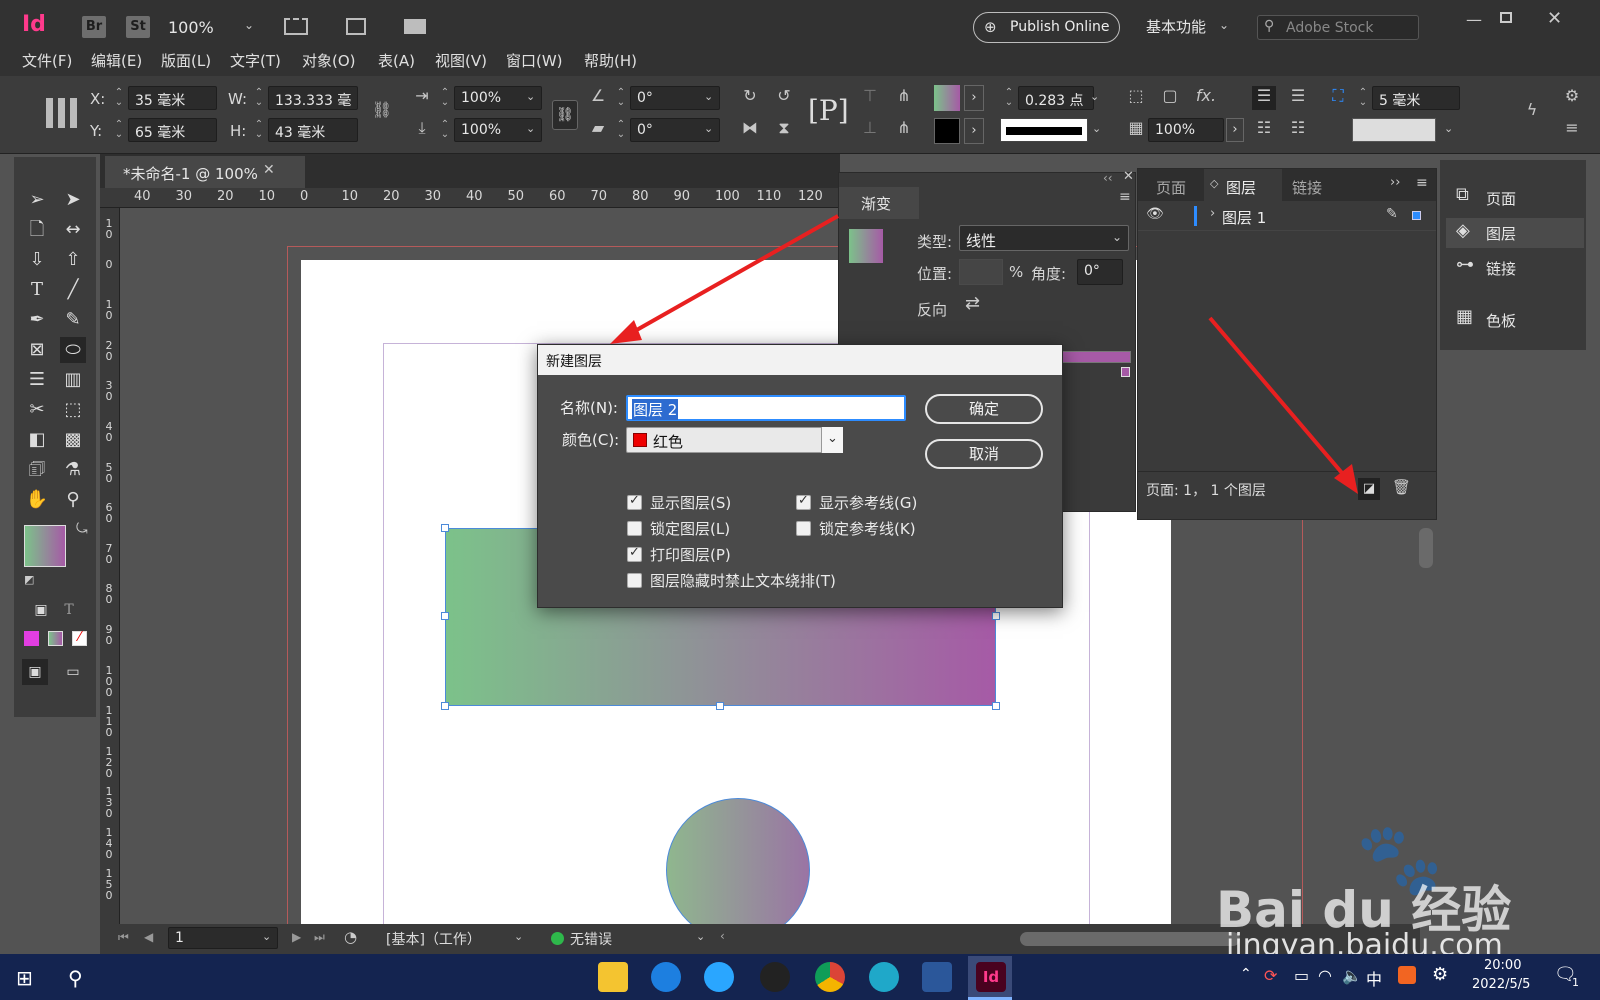 Image resolution: width=1600 pixels, height=1000 pixels. What do you see at coordinates (1100, 272) in the screenshot?
I see `gradient-angle-field: 0°` at bounding box center [1100, 272].